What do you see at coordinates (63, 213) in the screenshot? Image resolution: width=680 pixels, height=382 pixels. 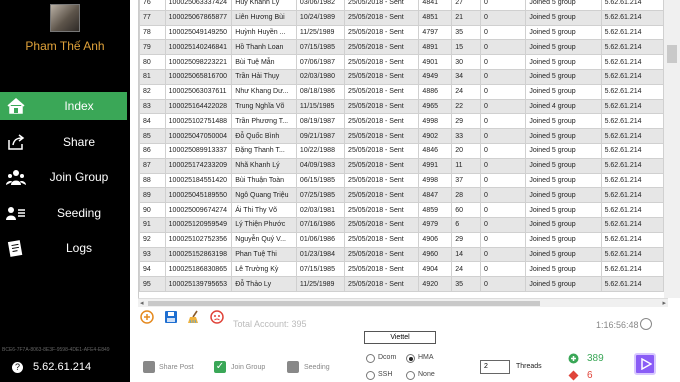 I see `nav-item-seeding: Seeding` at bounding box center [63, 213].